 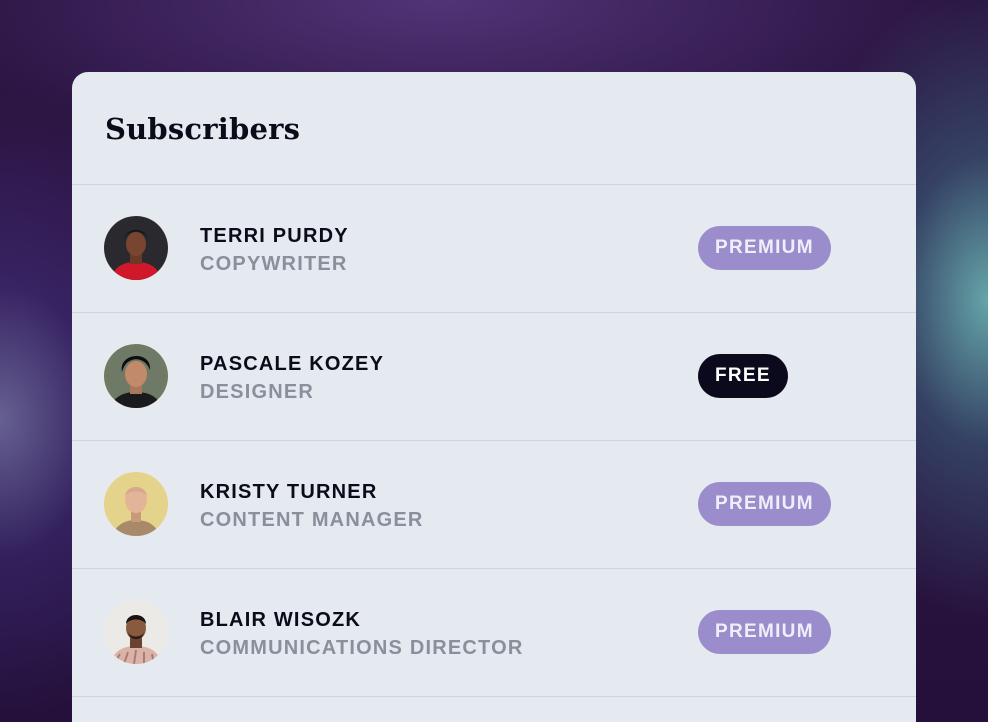 I want to click on plan-badge: FREE, so click(x=743, y=376).